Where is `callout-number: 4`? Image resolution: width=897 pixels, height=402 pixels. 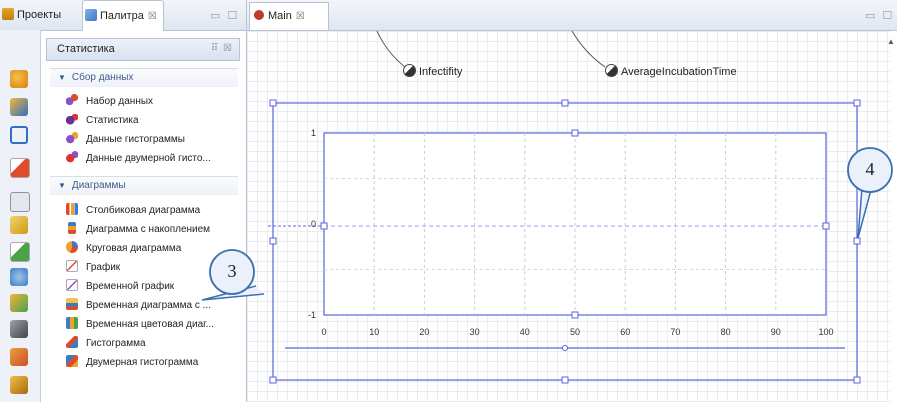
callout-number: 4 is located at coordinates (870, 169).